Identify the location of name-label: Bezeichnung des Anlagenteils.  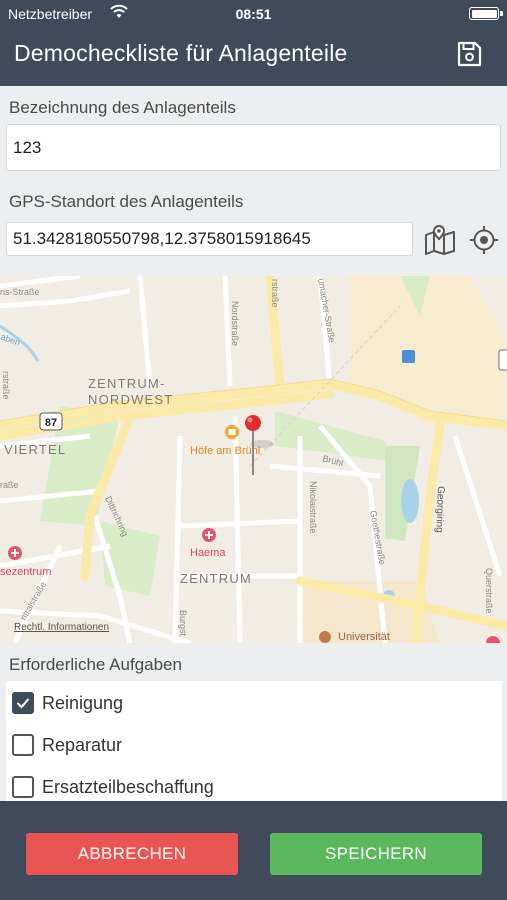
(122, 107).